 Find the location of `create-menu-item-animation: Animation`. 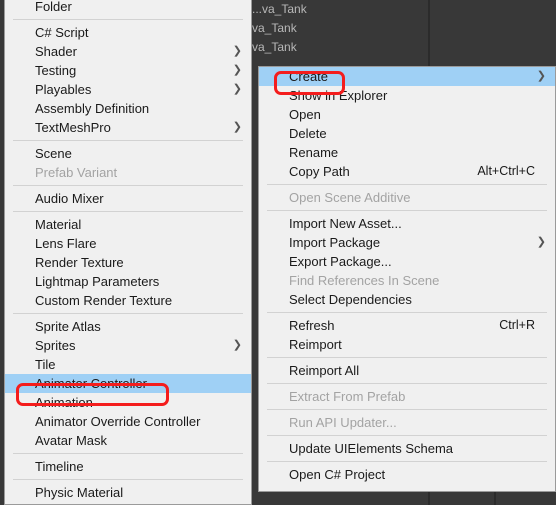

create-menu-item-animation: Animation is located at coordinates (128, 402).